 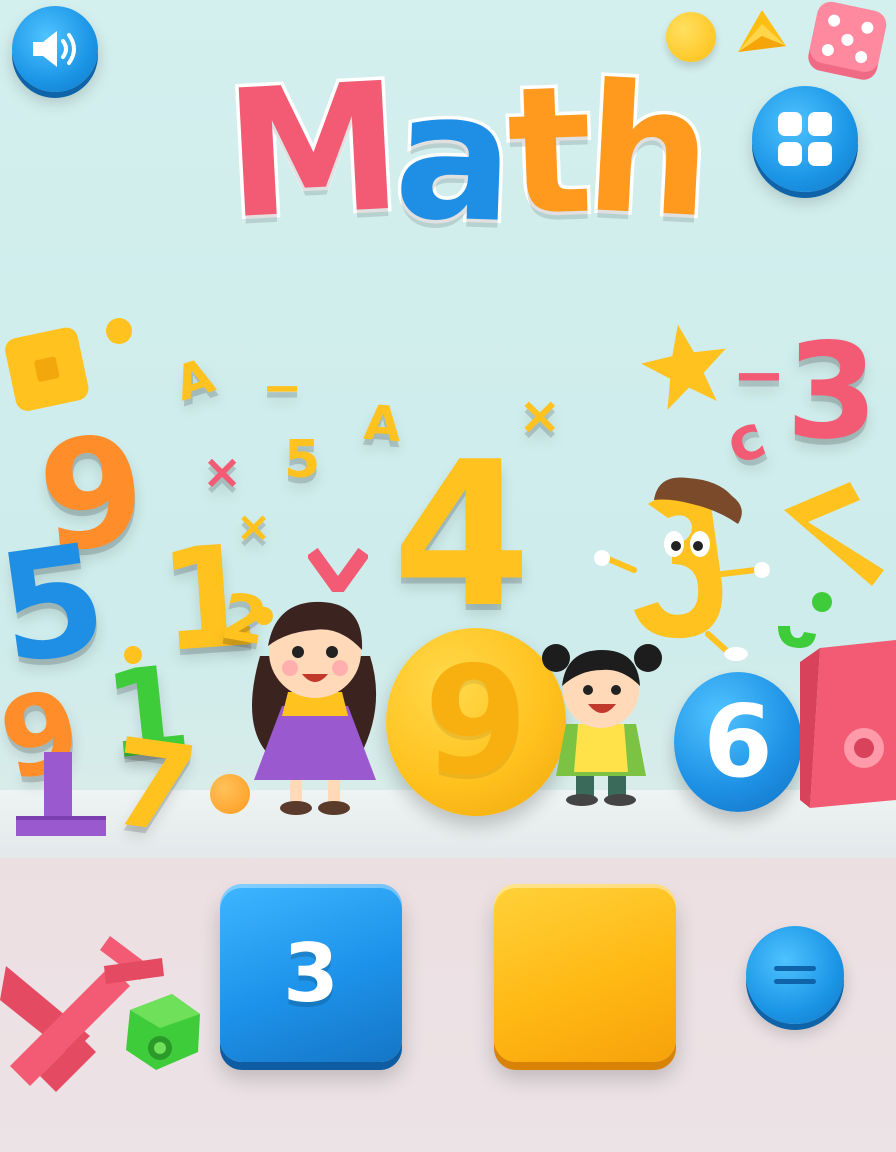 What do you see at coordinates (585, 973) in the screenshot?
I see `answer-tile` at bounding box center [585, 973].